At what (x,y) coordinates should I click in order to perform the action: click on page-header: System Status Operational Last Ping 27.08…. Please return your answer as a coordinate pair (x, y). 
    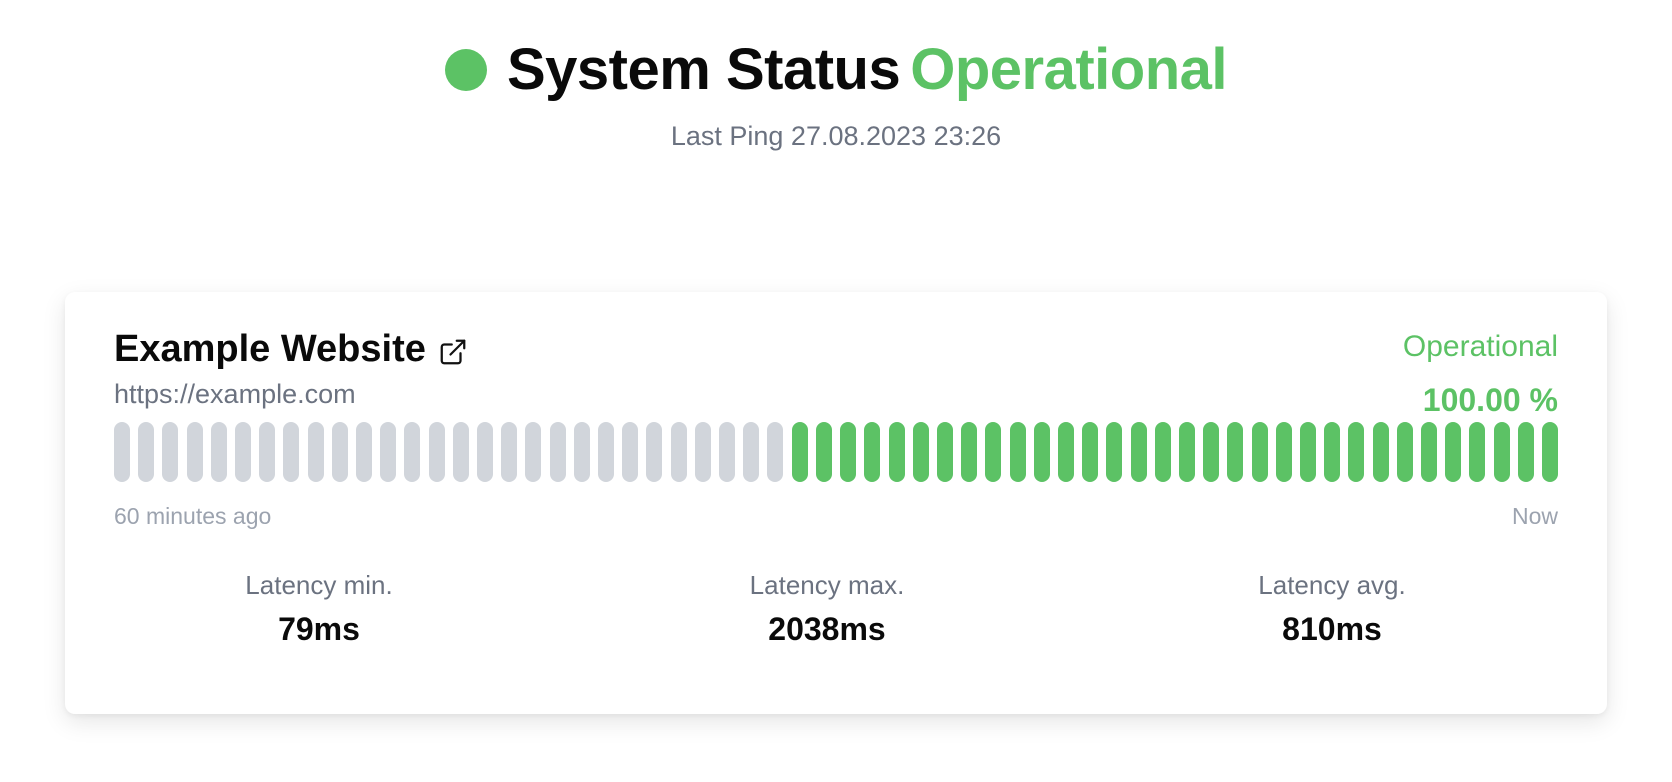
    Looking at the image, I should click on (836, 94).